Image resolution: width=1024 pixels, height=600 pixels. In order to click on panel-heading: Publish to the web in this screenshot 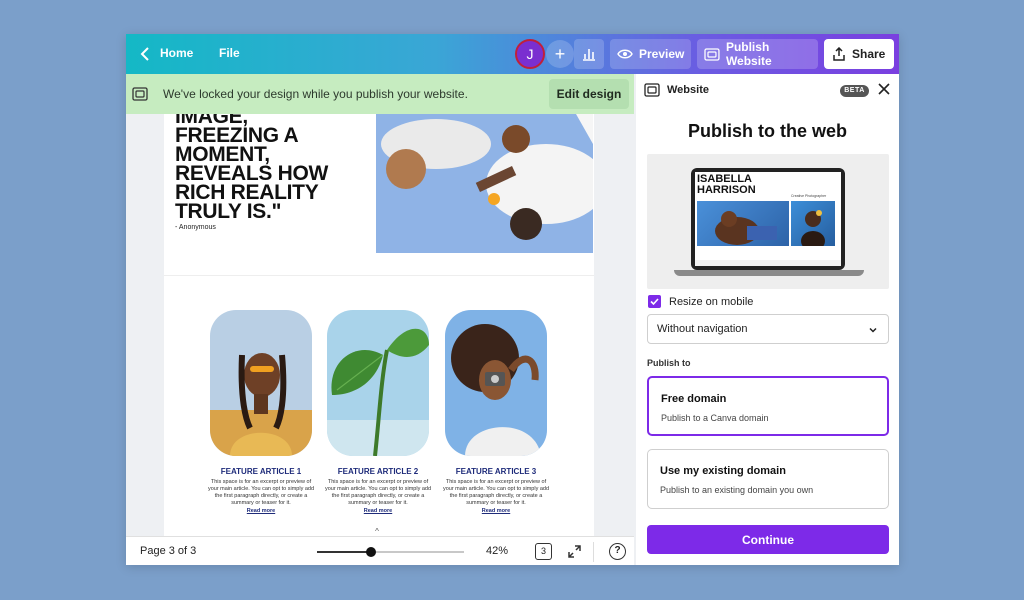, I will do `click(767, 131)`.